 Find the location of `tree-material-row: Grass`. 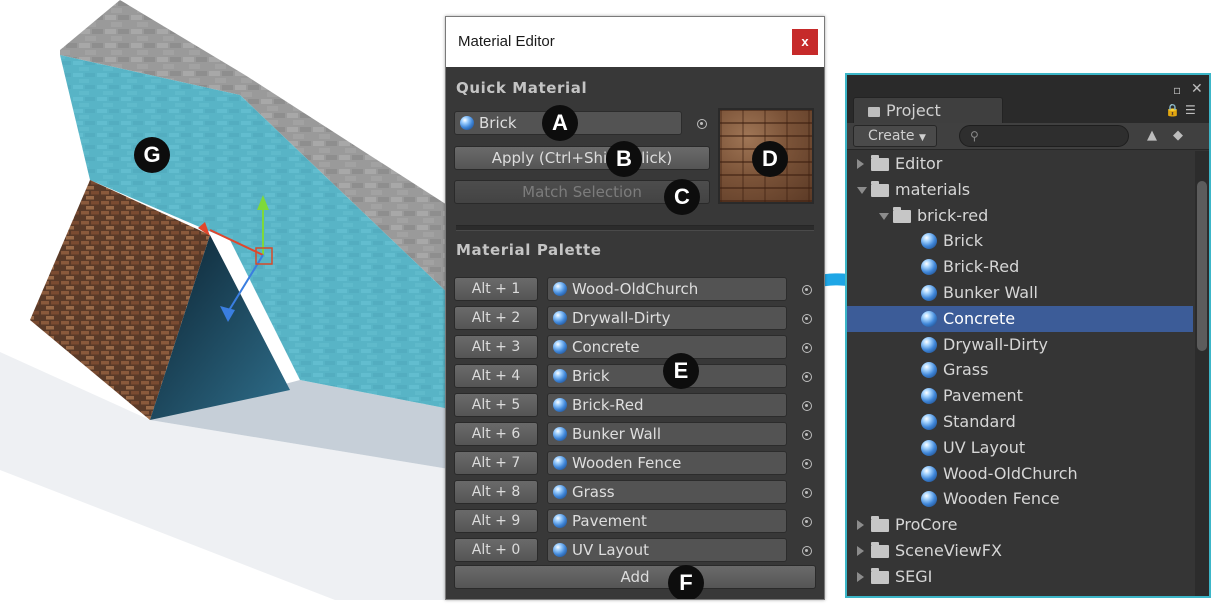

tree-material-row: Grass is located at coordinates (1020, 370).